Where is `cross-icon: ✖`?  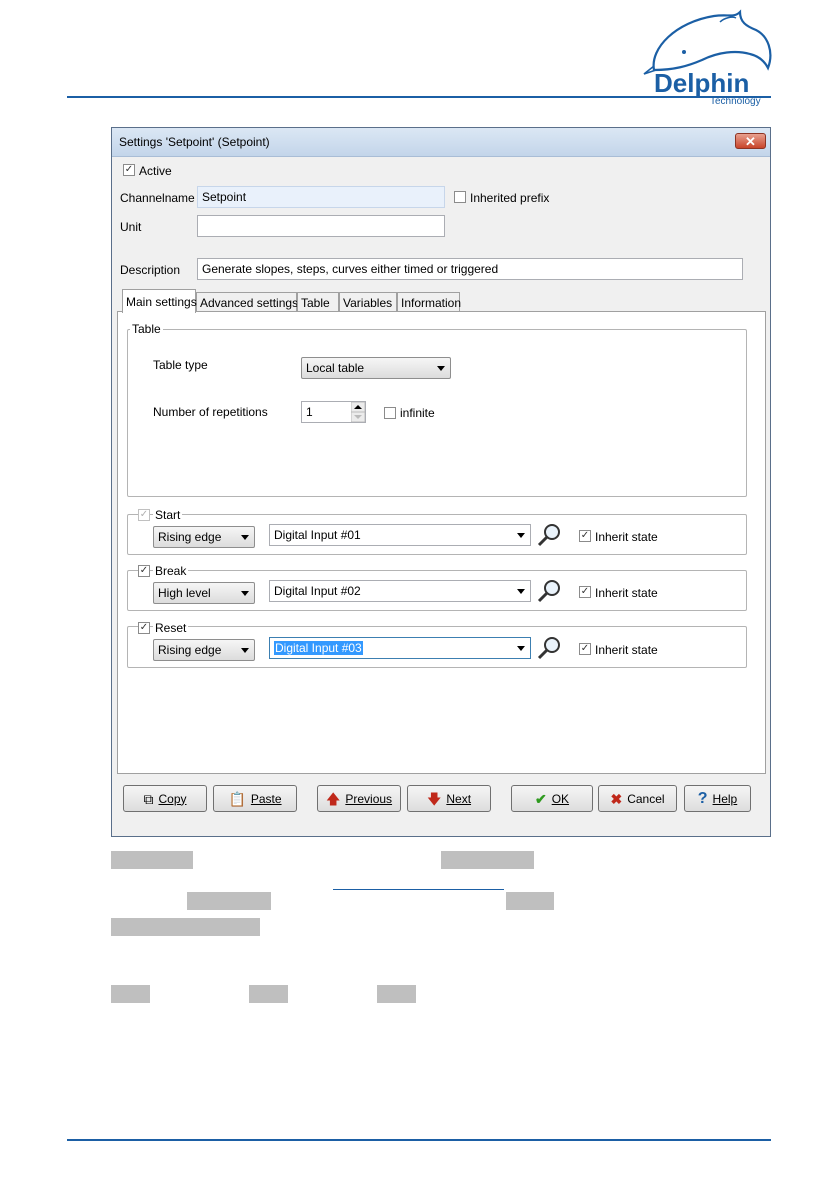
cross-icon: ✖ is located at coordinates (616, 798).